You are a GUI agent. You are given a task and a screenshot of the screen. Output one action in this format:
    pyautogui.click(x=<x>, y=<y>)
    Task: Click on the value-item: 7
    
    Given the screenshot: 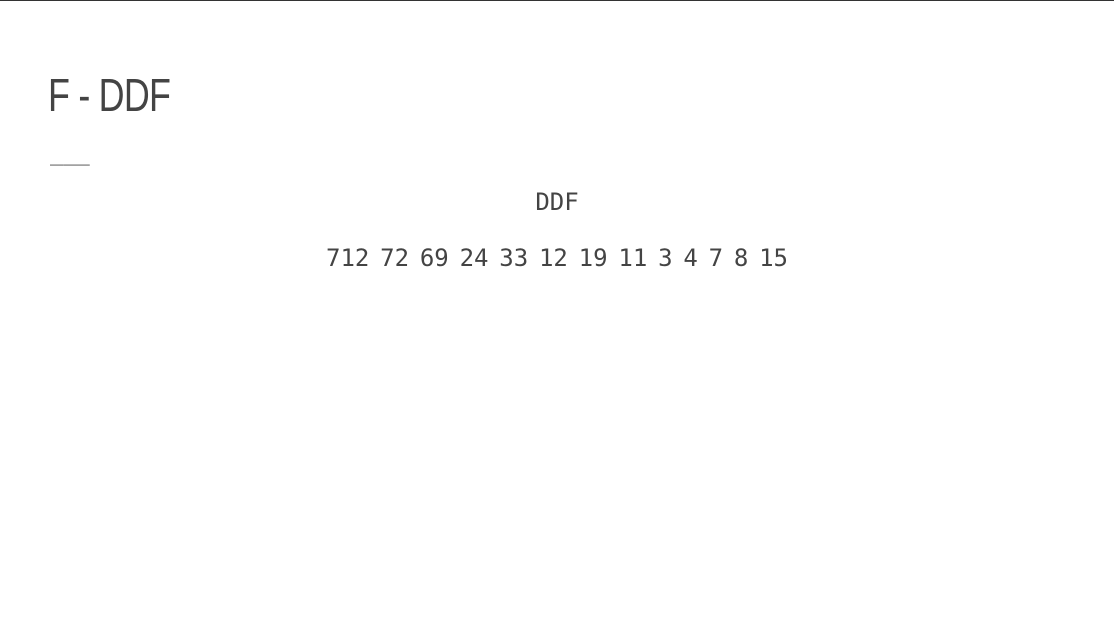 What is the action you would take?
    pyautogui.click(x=716, y=258)
    